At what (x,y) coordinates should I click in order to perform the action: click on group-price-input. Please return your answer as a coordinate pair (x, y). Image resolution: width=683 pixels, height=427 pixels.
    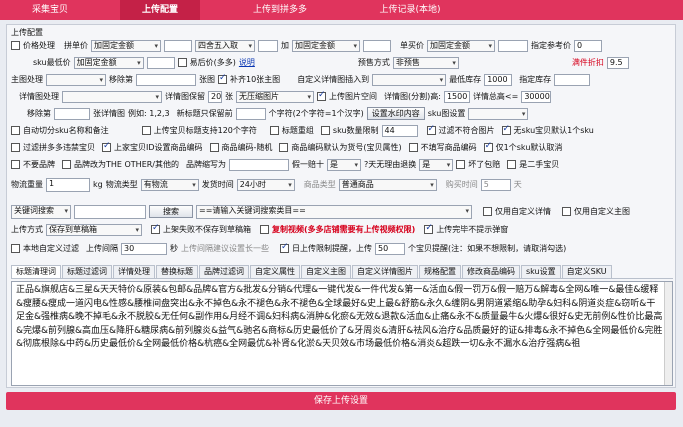
    Looking at the image, I should click on (178, 45).